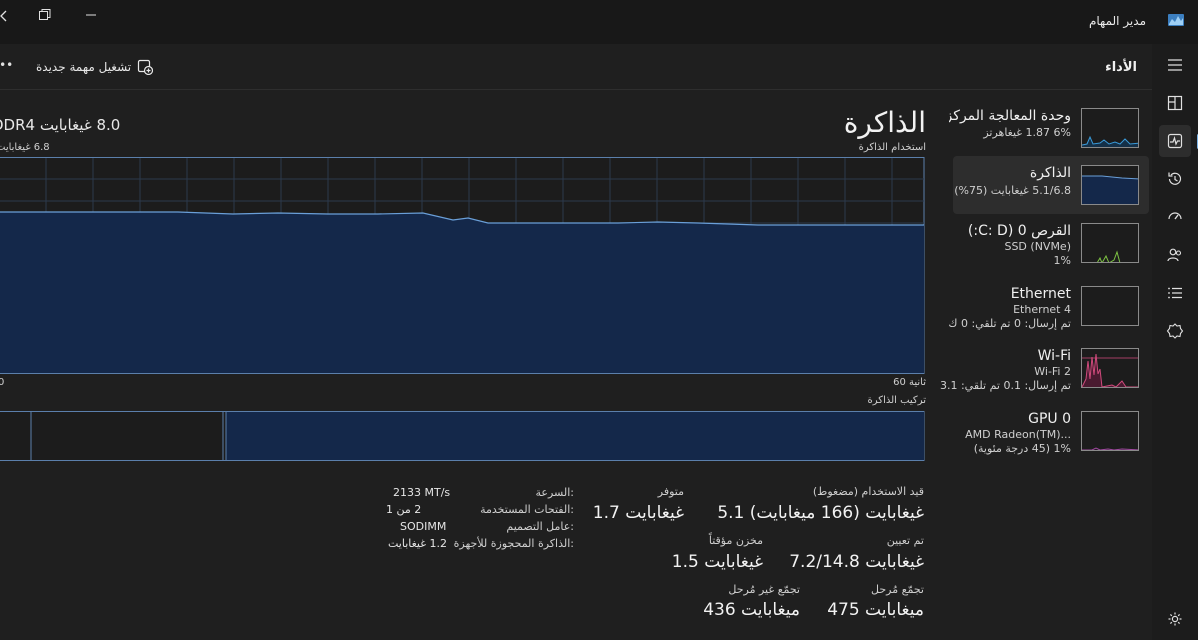  I want to click on sidebar-sub-ethernet-adapter: Ethernet 4, so click(1042, 309).